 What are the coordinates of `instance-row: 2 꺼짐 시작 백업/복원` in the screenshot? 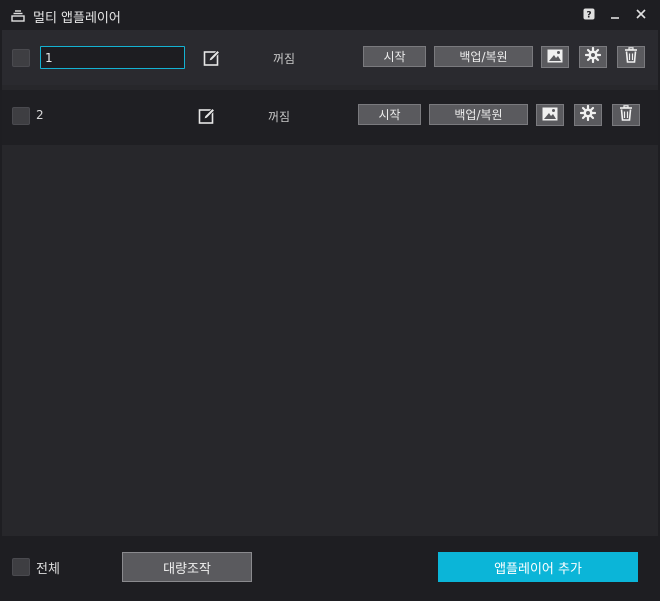 It's located at (330, 117).